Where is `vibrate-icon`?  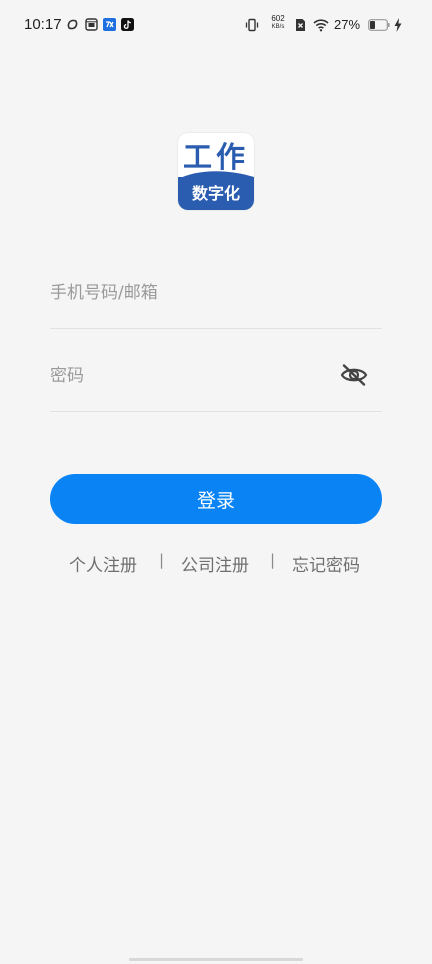 vibrate-icon is located at coordinates (252, 25).